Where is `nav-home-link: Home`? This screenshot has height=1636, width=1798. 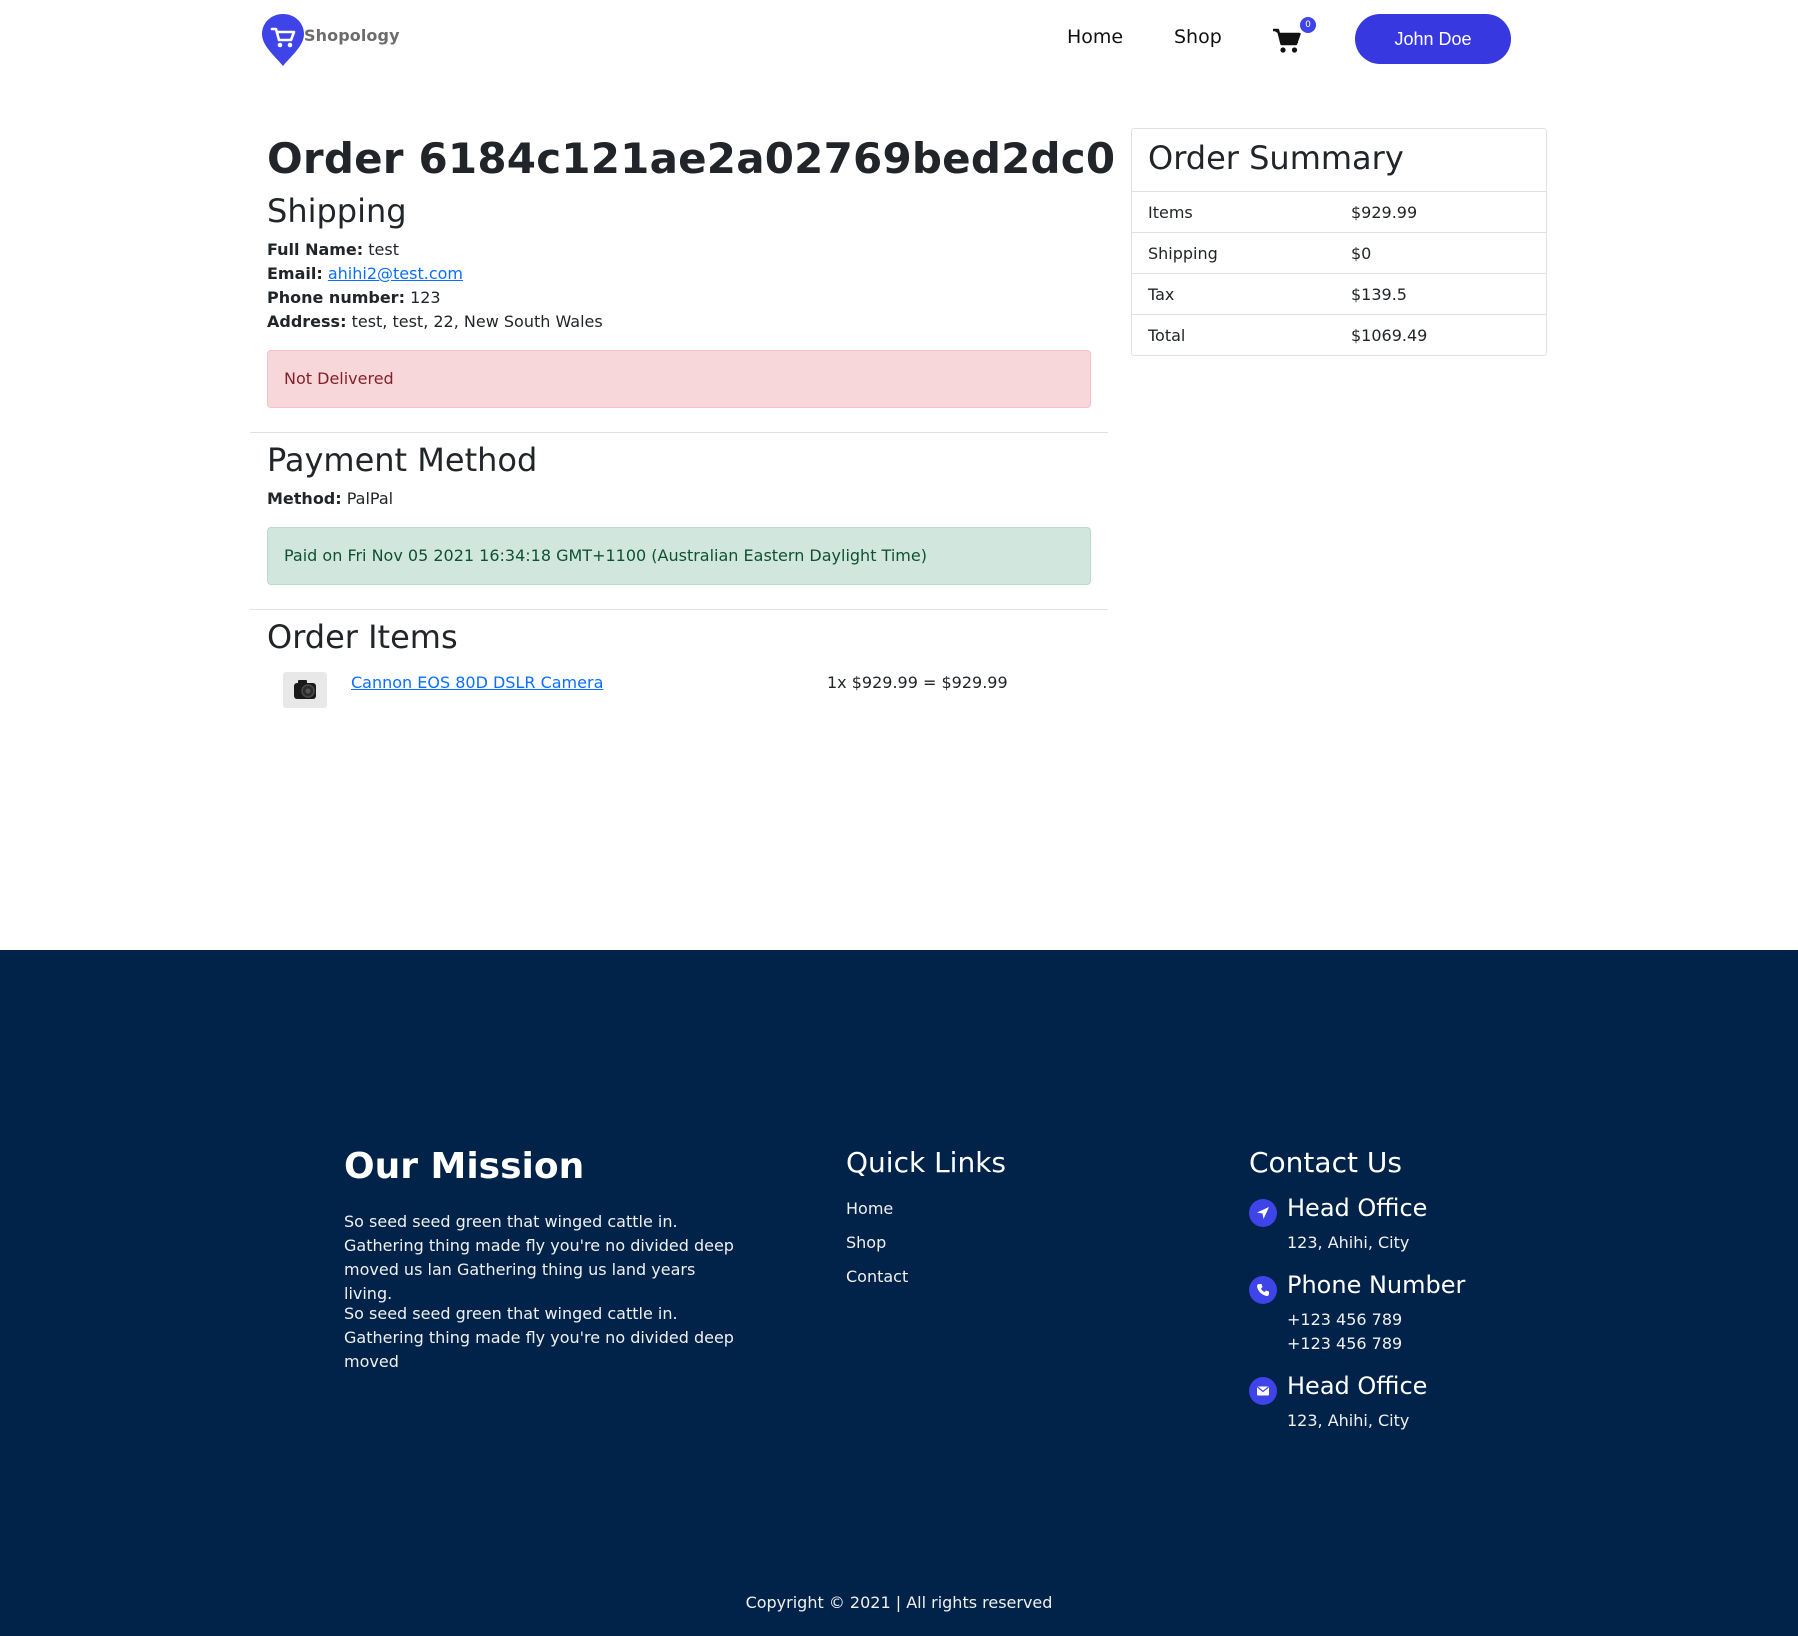 nav-home-link: Home is located at coordinates (1095, 37).